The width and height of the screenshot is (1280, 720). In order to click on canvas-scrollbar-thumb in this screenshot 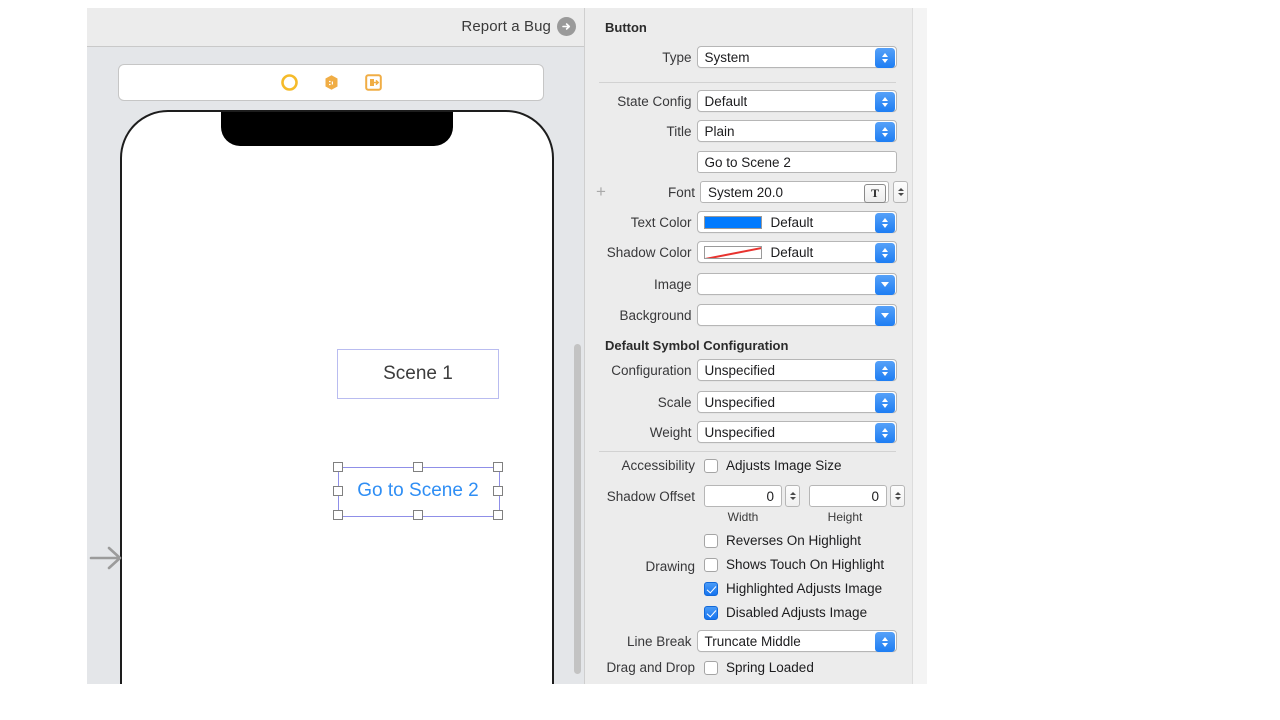, I will do `click(577, 509)`.